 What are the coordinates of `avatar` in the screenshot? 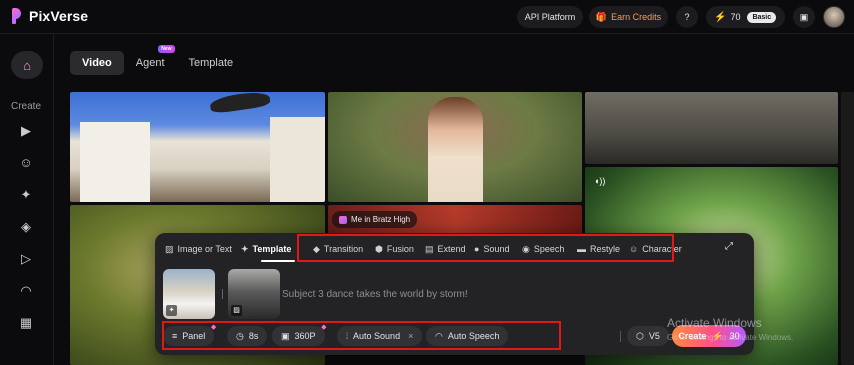 It's located at (834, 17).